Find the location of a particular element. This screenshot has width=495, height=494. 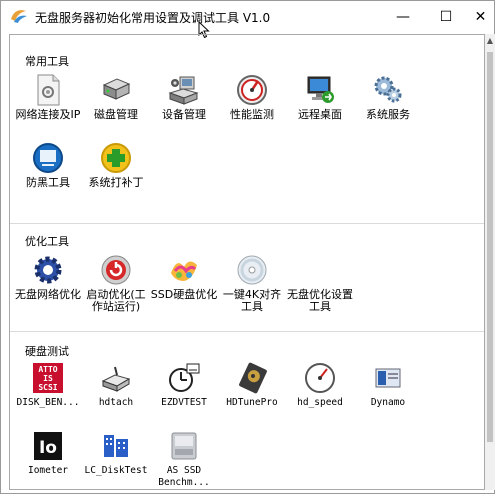

tool-label: Dynamo is located at coordinates (388, 402).